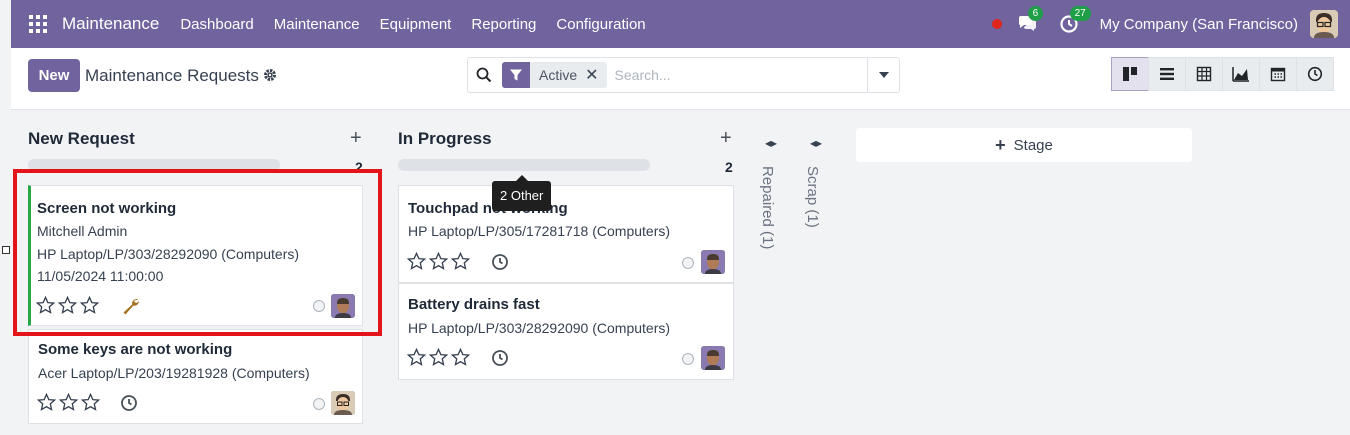 The image size is (1350, 435). I want to click on messages-badge: 6, so click(1035, 13).